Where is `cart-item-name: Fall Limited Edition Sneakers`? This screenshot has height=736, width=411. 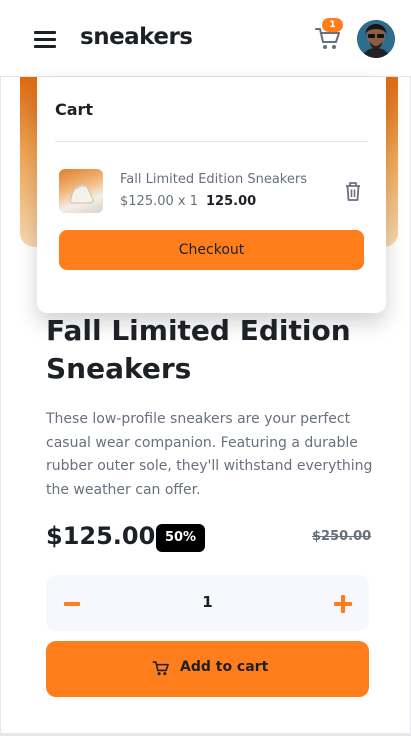 cart-item-name: Fall Limited Edition Sneakers is located at coordinates (213, 179).